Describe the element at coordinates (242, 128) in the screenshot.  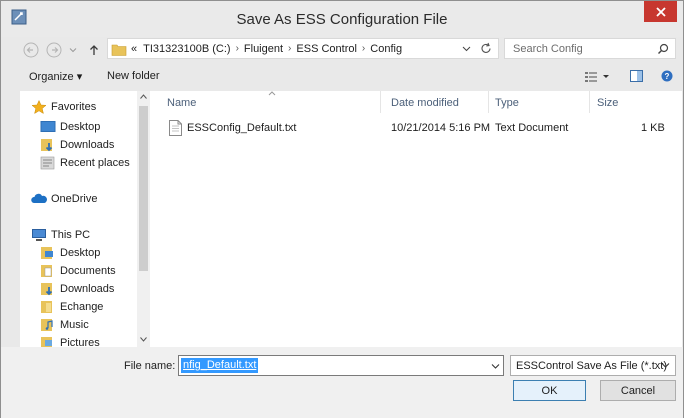
I see `file-name: ESSConfig_Default.txt` at that location.